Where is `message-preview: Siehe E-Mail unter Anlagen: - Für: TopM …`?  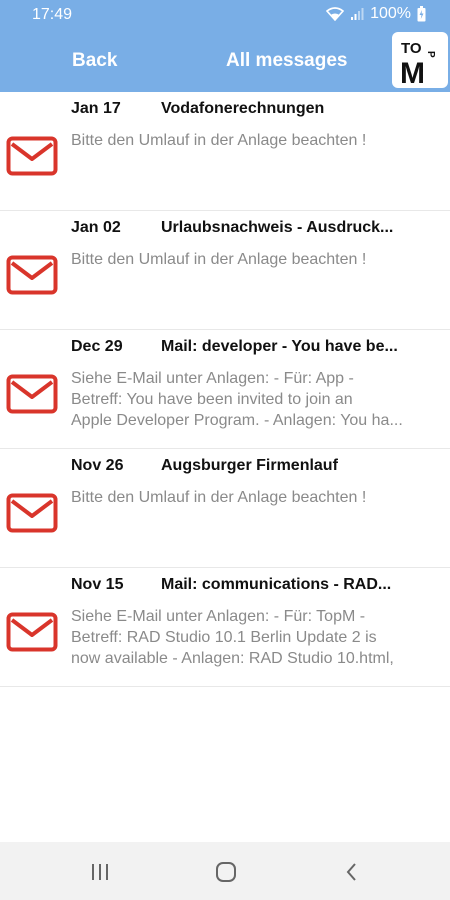
message-preview: Siehe E-Mail unter Anlagen: - Für: TopM … is located at coordinates (260, 637).